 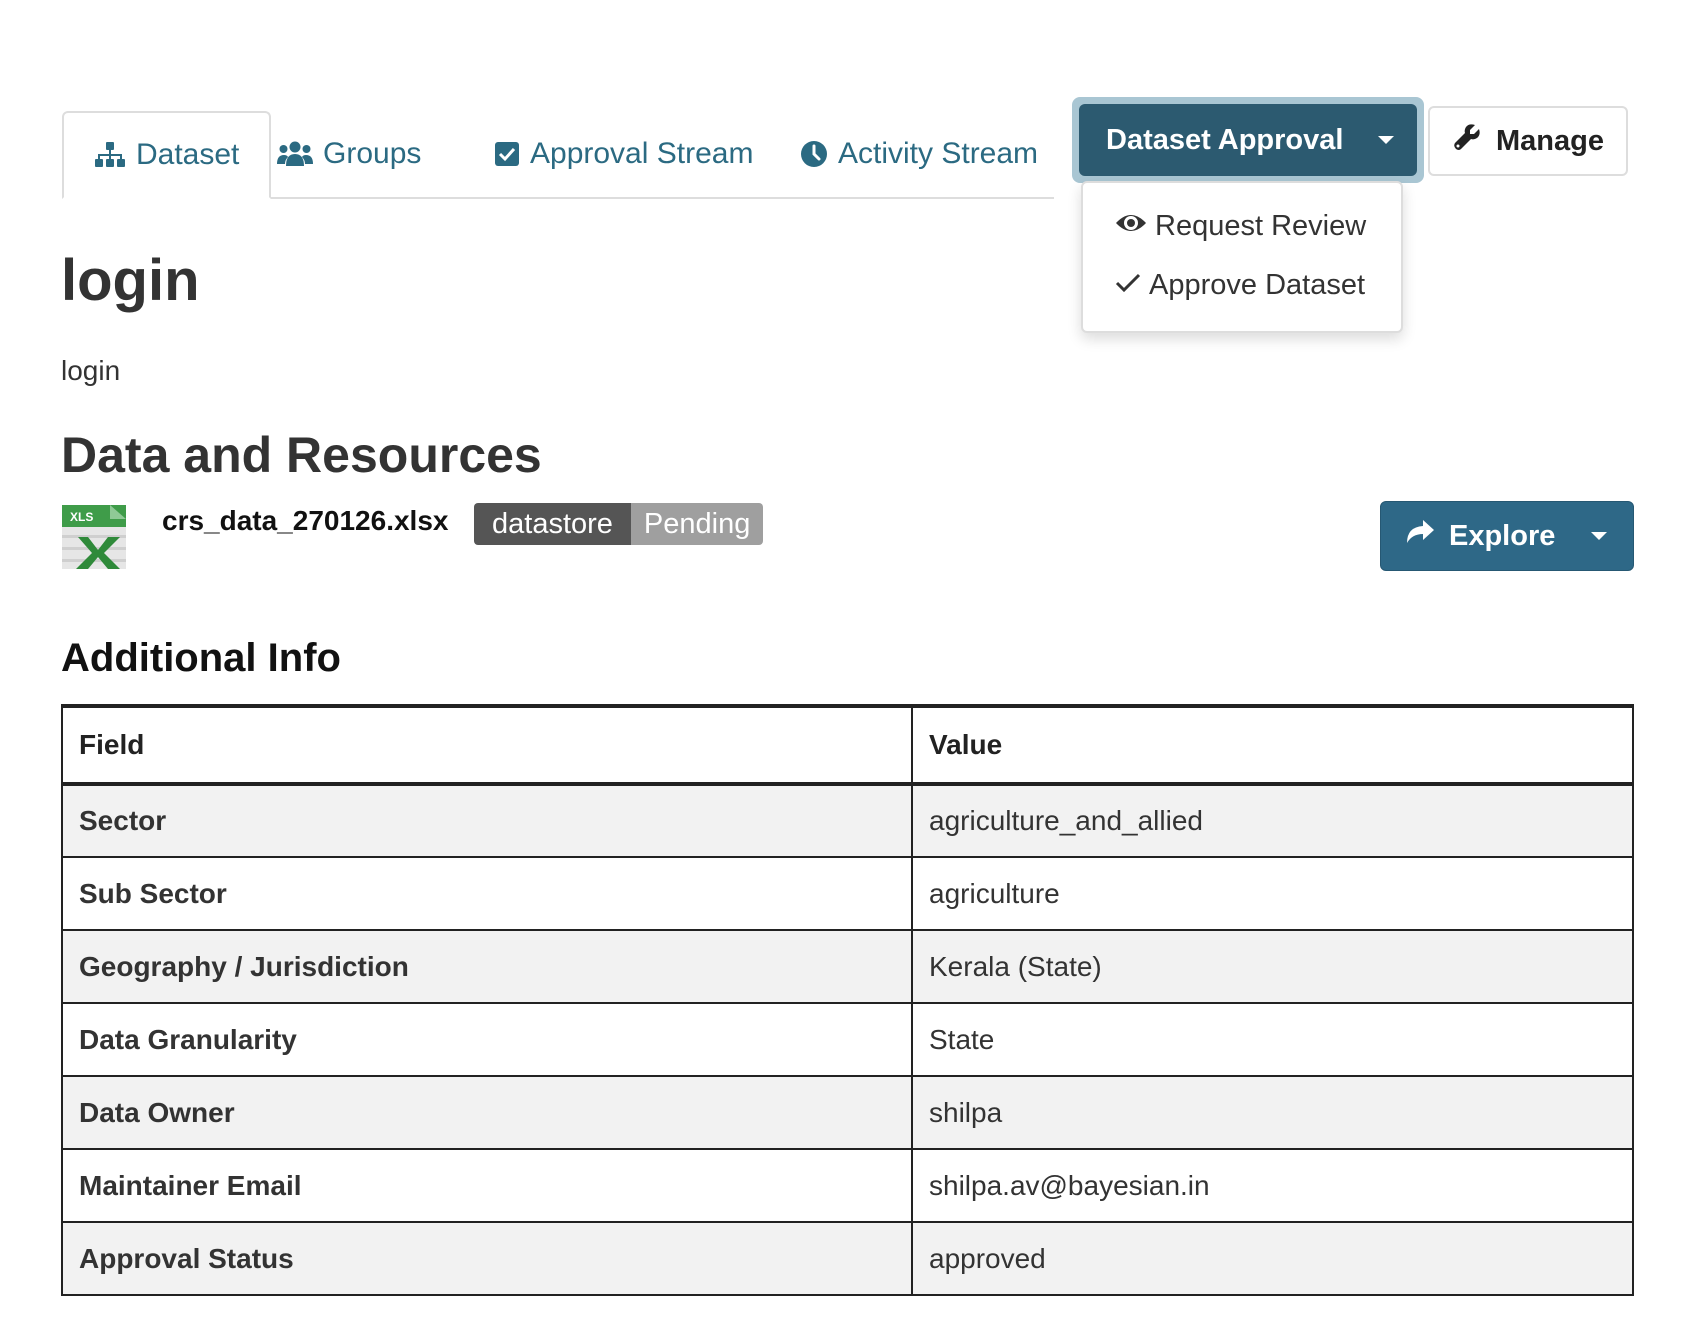 I want to click on tab-dataset-label: Dataset, so click(x=188, y=154).